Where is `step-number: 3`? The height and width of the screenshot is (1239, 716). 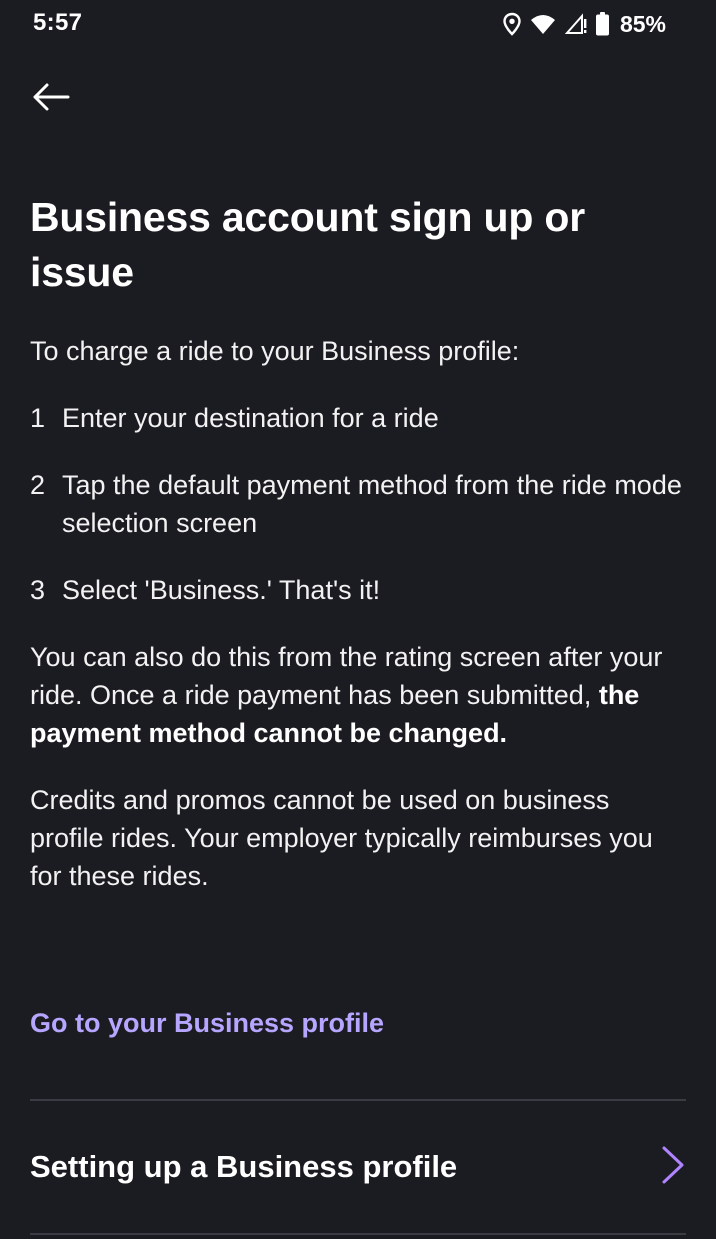
step-number: 3 is located at coordinates (38, 590).